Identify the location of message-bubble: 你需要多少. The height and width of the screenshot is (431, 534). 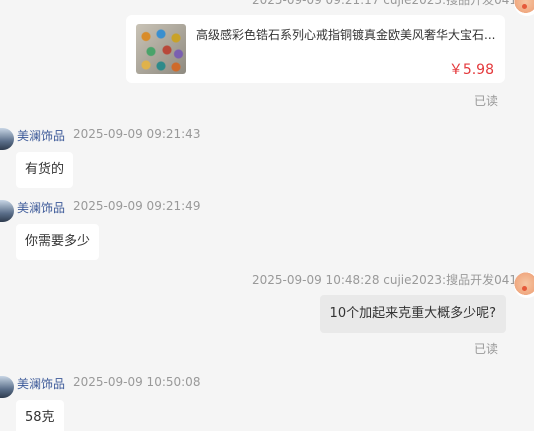
(58, 242).